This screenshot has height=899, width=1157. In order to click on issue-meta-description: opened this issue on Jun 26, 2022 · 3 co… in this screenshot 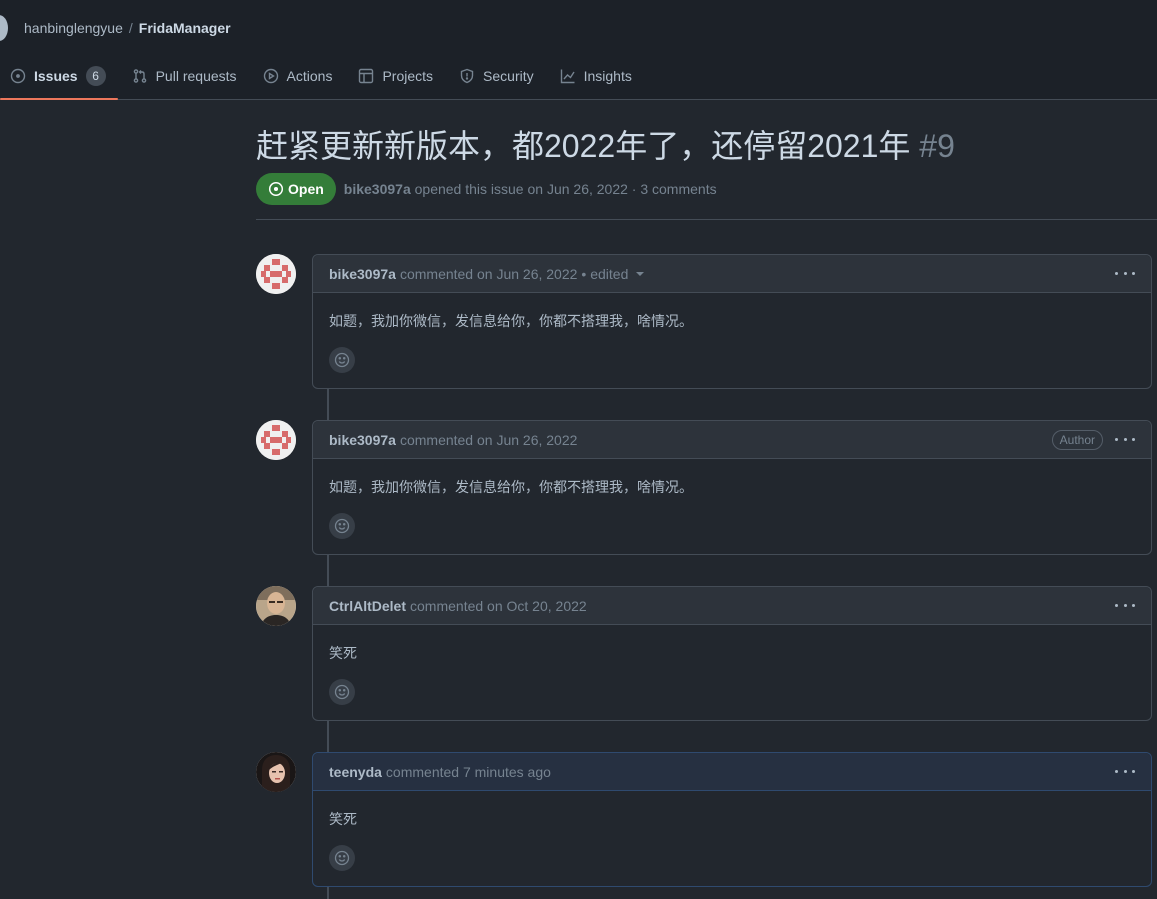, I will do `click(565, 189)`.